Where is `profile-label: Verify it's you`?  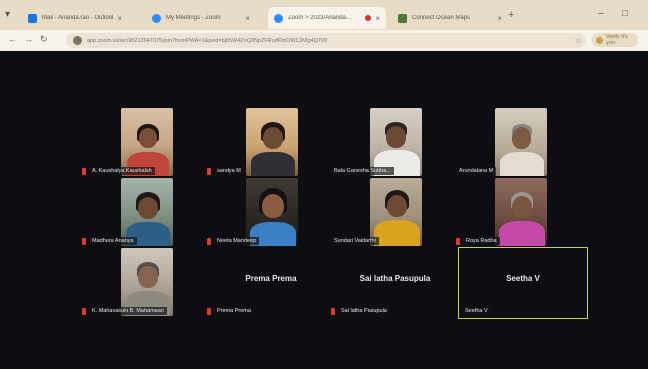 profile-label: Verify it's you is located at coordinates (616, 40).